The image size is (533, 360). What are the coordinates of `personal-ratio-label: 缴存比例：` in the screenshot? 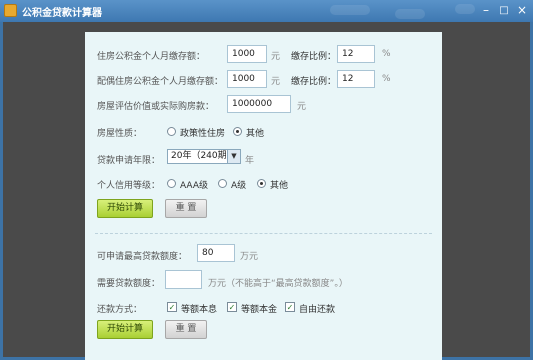 It's located at (314, 57).